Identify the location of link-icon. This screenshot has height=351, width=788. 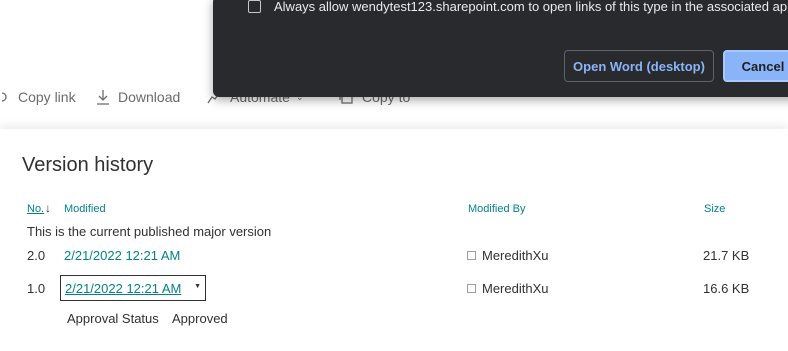
(5, 97).